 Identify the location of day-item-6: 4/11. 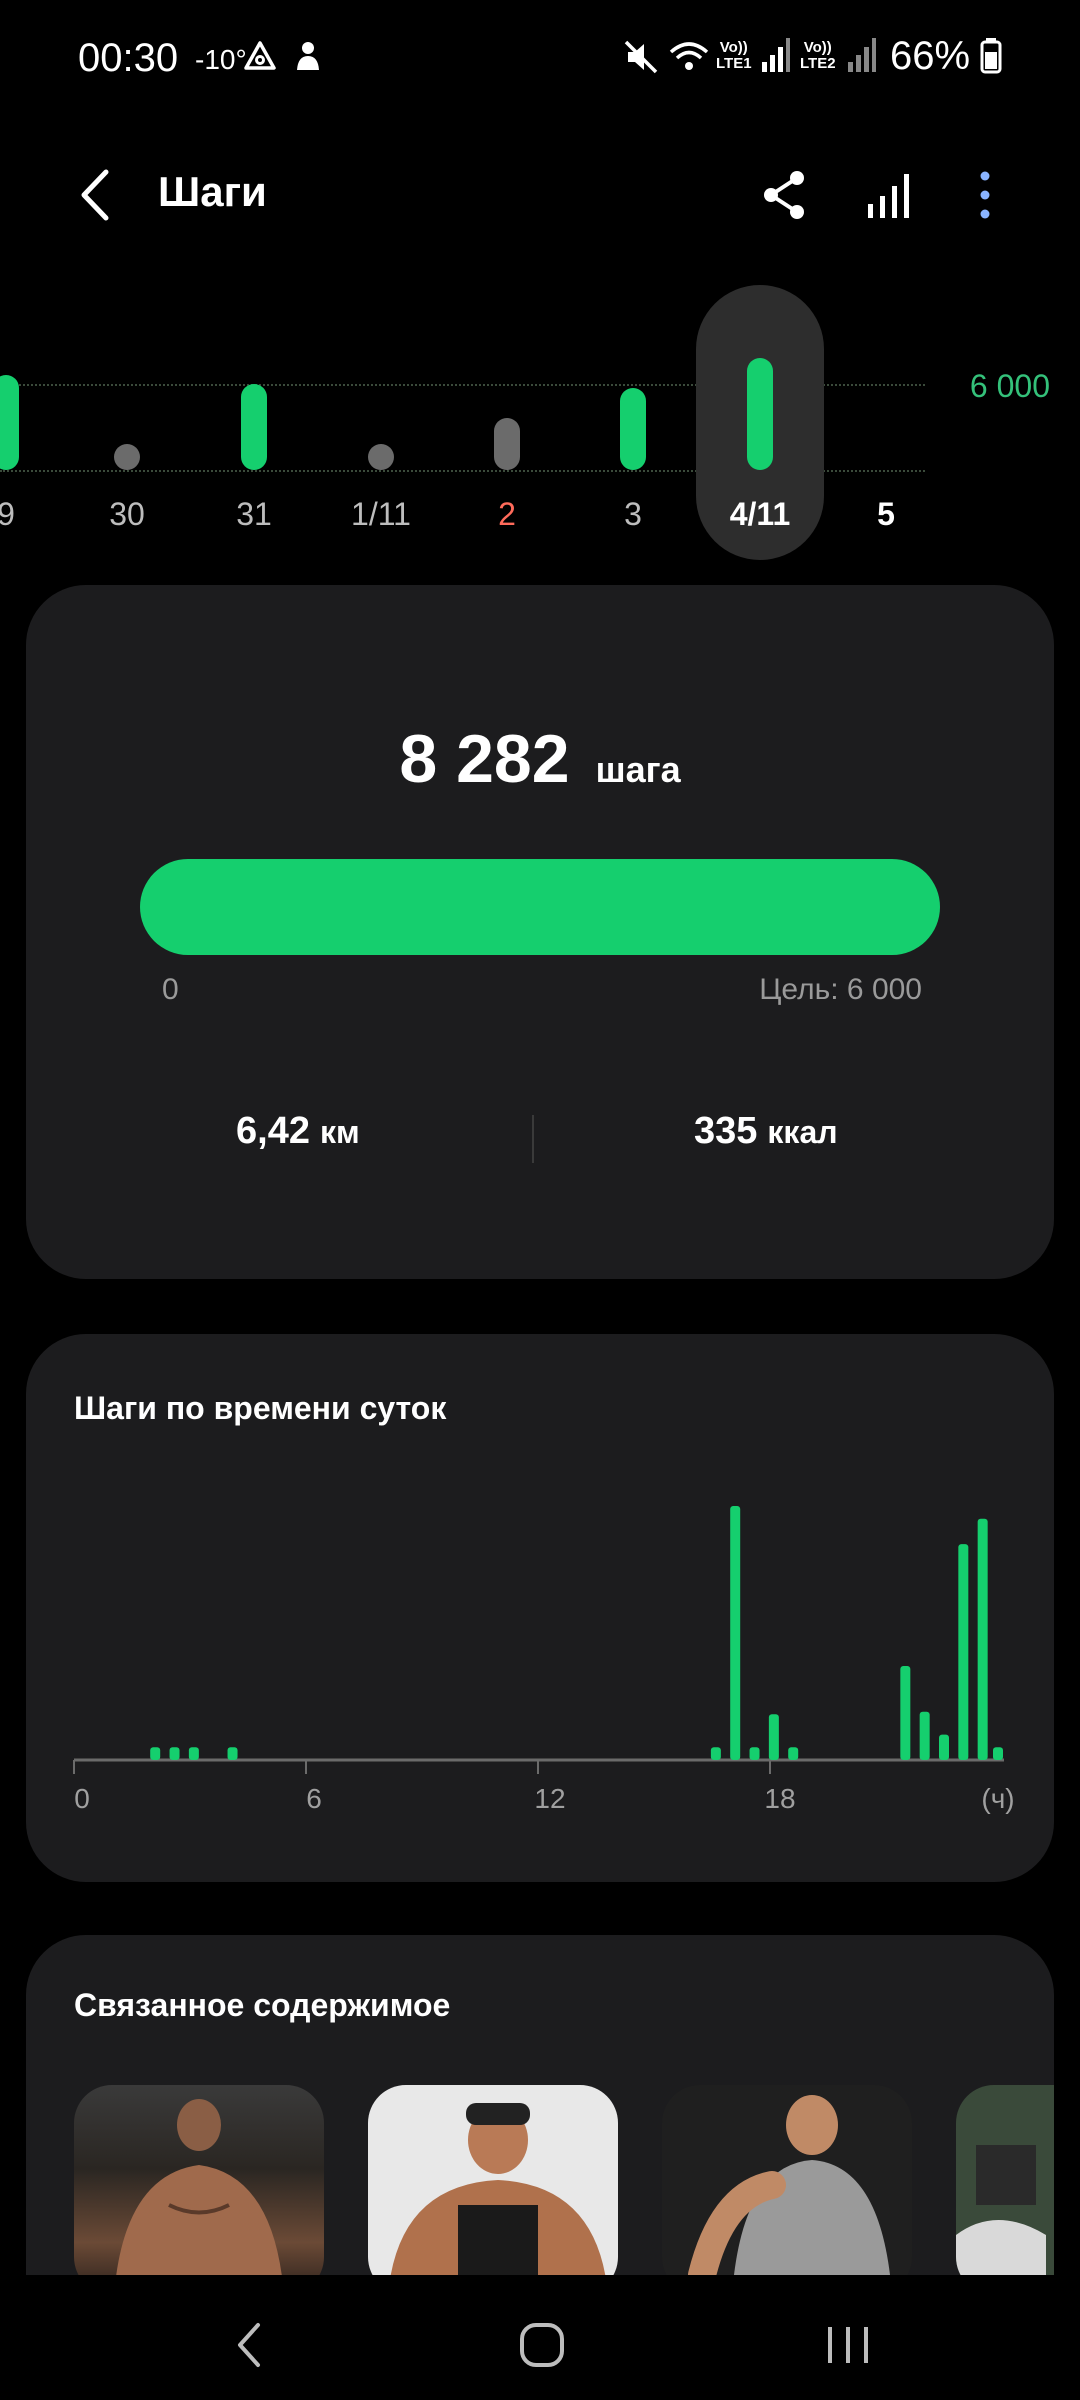
(760, 420).